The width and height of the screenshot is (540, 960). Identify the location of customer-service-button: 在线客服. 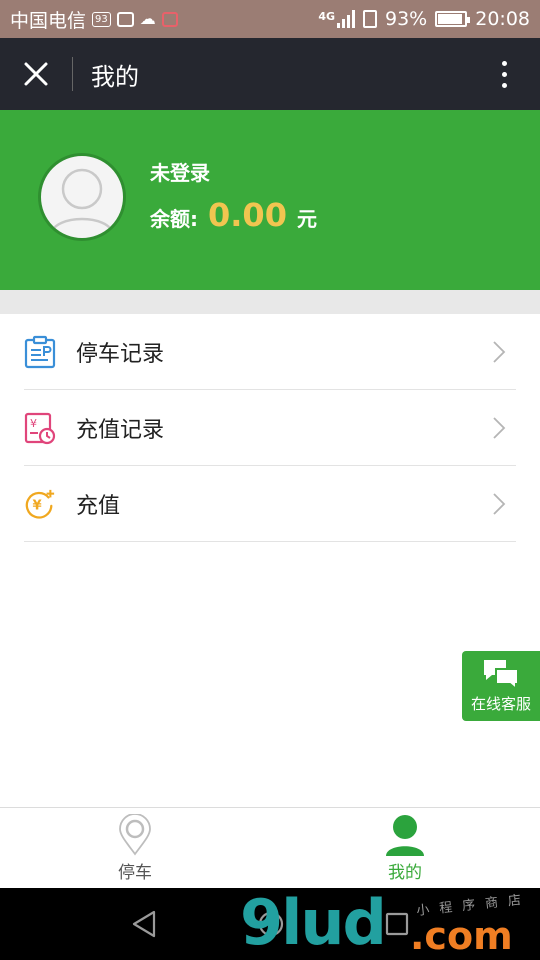
(501, 686).